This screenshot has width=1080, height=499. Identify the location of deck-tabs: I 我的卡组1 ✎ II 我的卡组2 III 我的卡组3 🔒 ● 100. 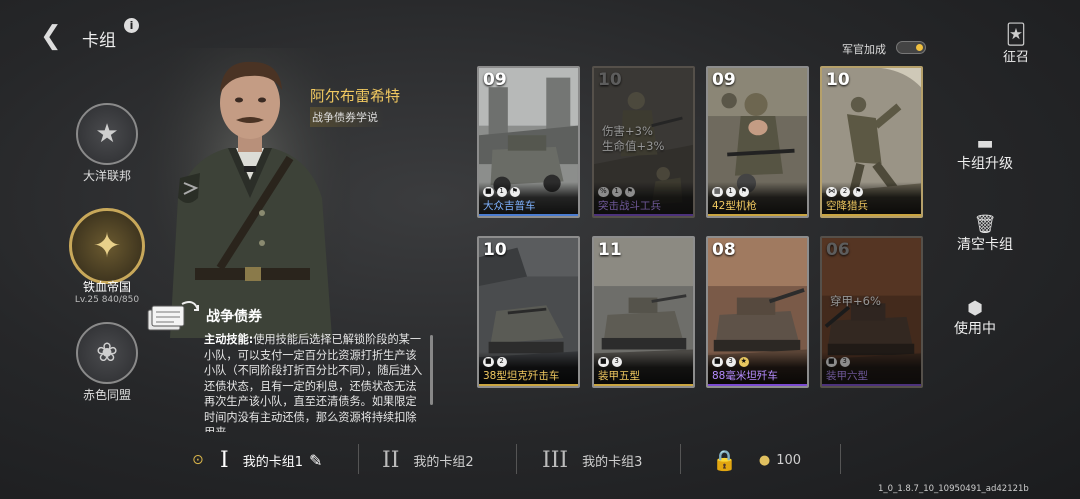
(520, 460).